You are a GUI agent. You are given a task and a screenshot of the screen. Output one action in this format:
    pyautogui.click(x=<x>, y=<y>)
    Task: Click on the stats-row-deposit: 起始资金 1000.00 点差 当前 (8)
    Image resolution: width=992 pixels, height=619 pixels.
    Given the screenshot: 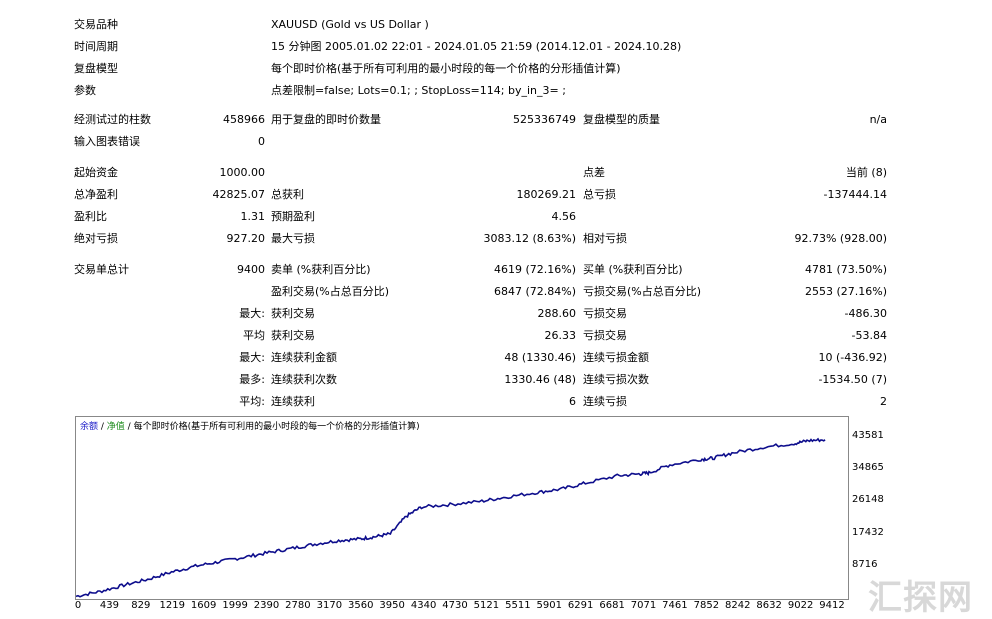 What is the action you would take?
    pyautogui.click(x=496, y=173)
    